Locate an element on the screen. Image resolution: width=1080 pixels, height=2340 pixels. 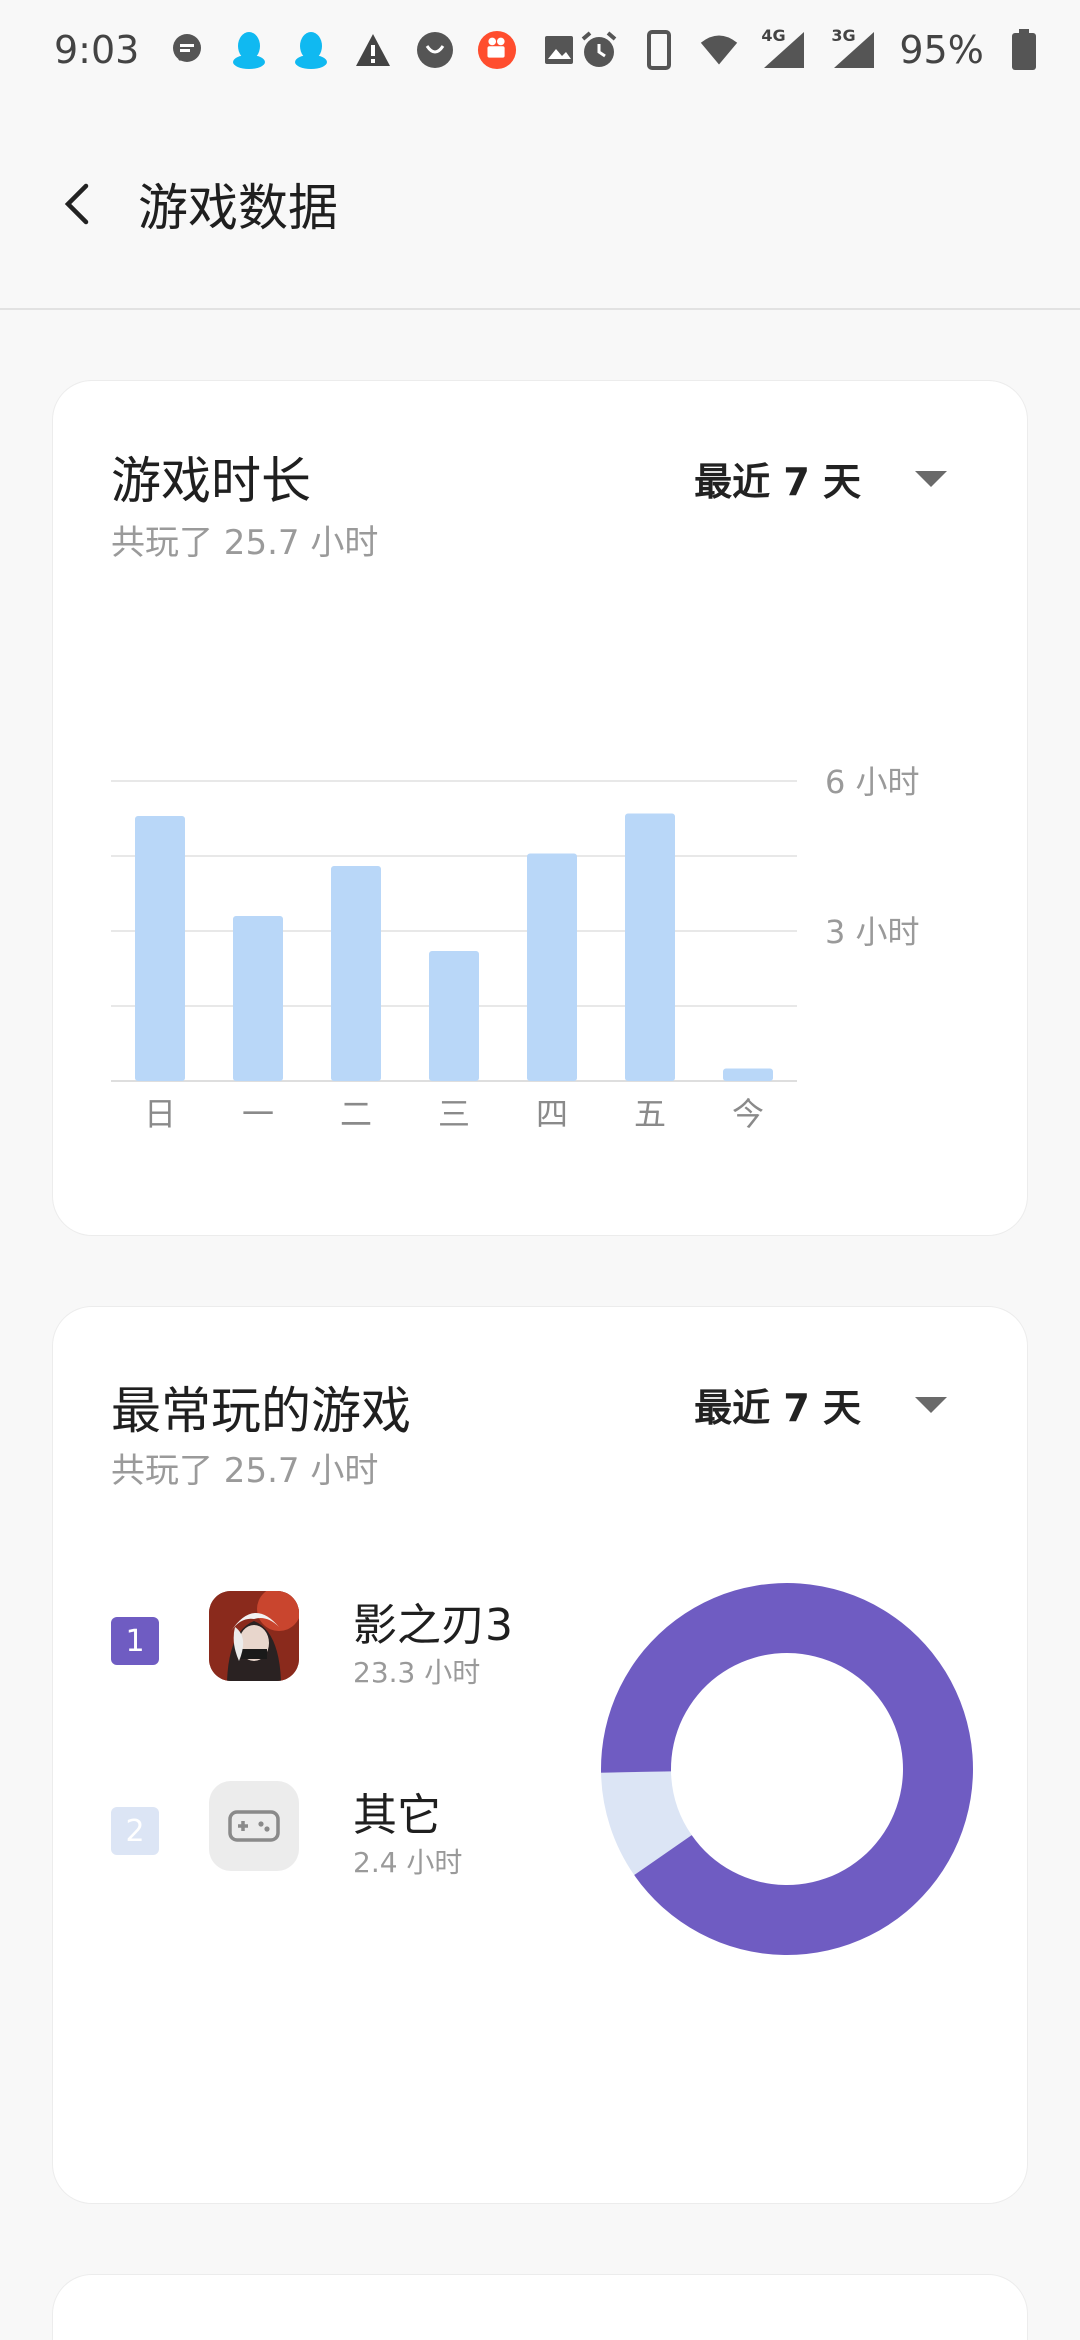
message-icon is located at coordinates (187, 50).